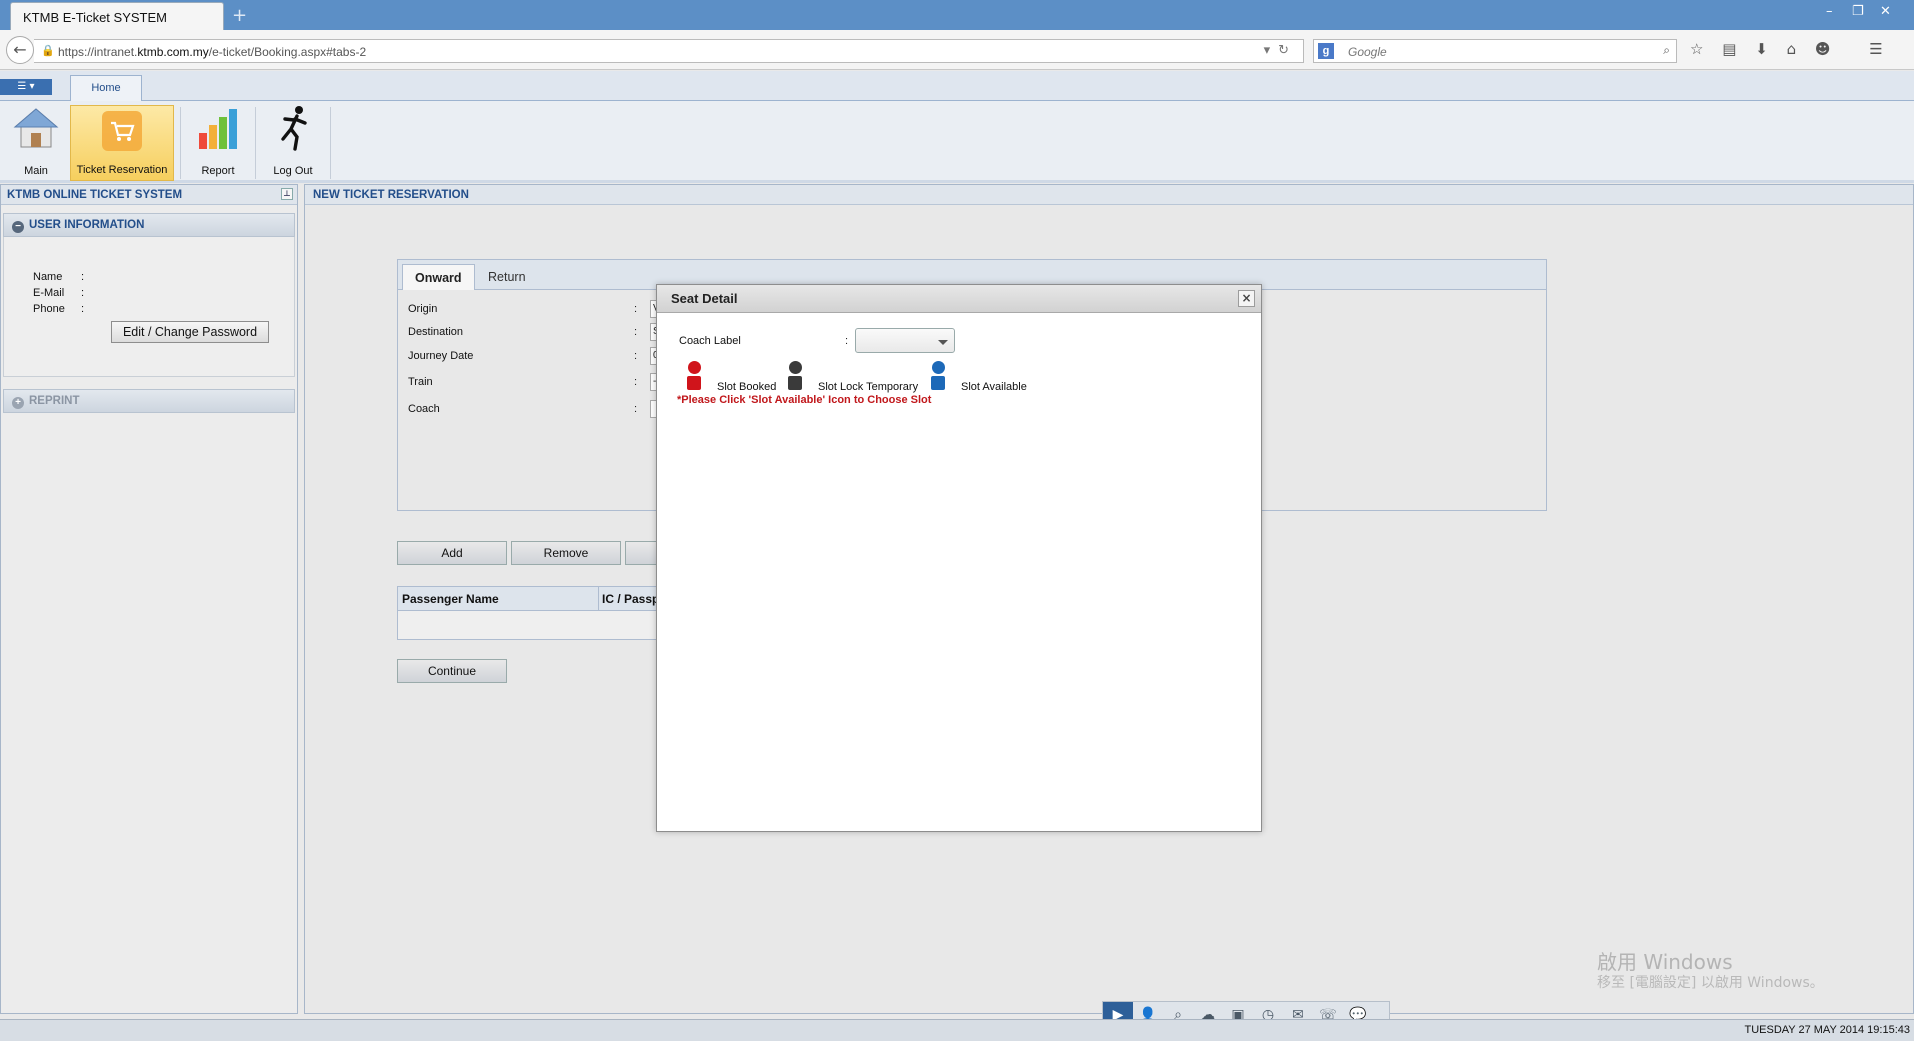 Image resolution: width=1914 pixels, height=1041 pixels. I want to click on running-man-icon, so click(294, 128).